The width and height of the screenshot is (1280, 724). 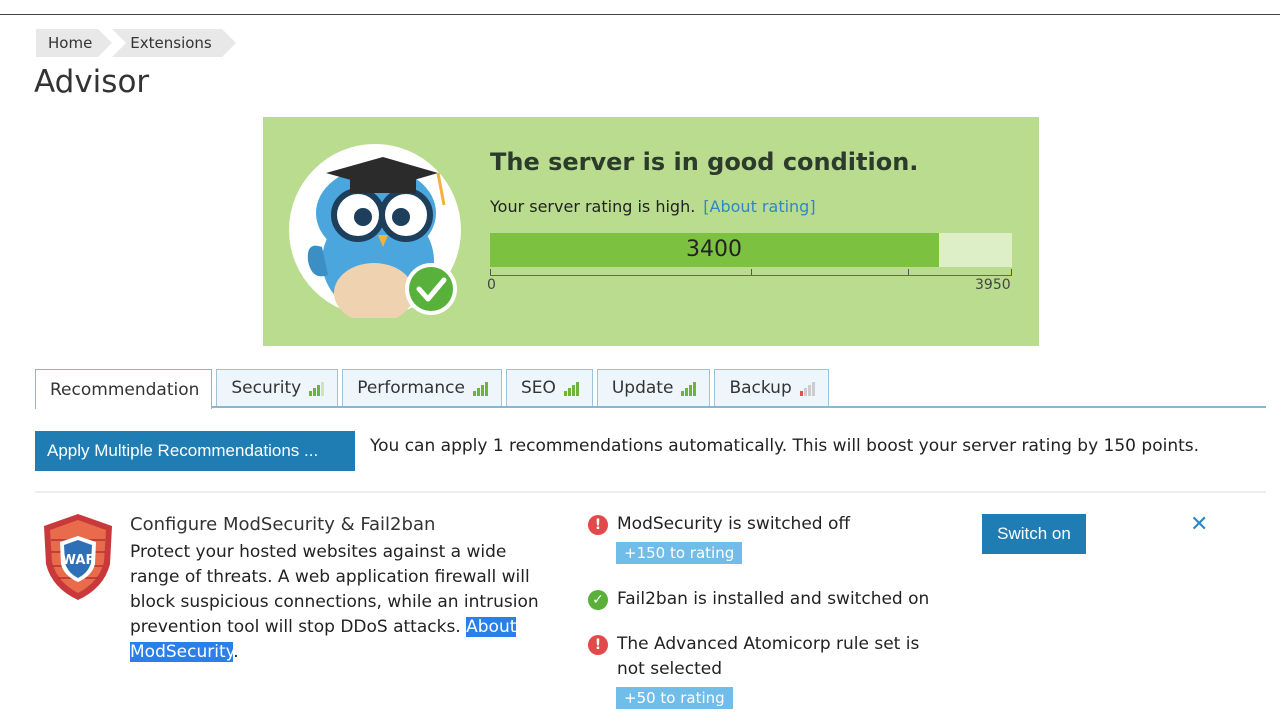 What do you see at coordinates (266, 388) in the screenshot?
I see `tab-label: Security` at bounding box center [266, 388].